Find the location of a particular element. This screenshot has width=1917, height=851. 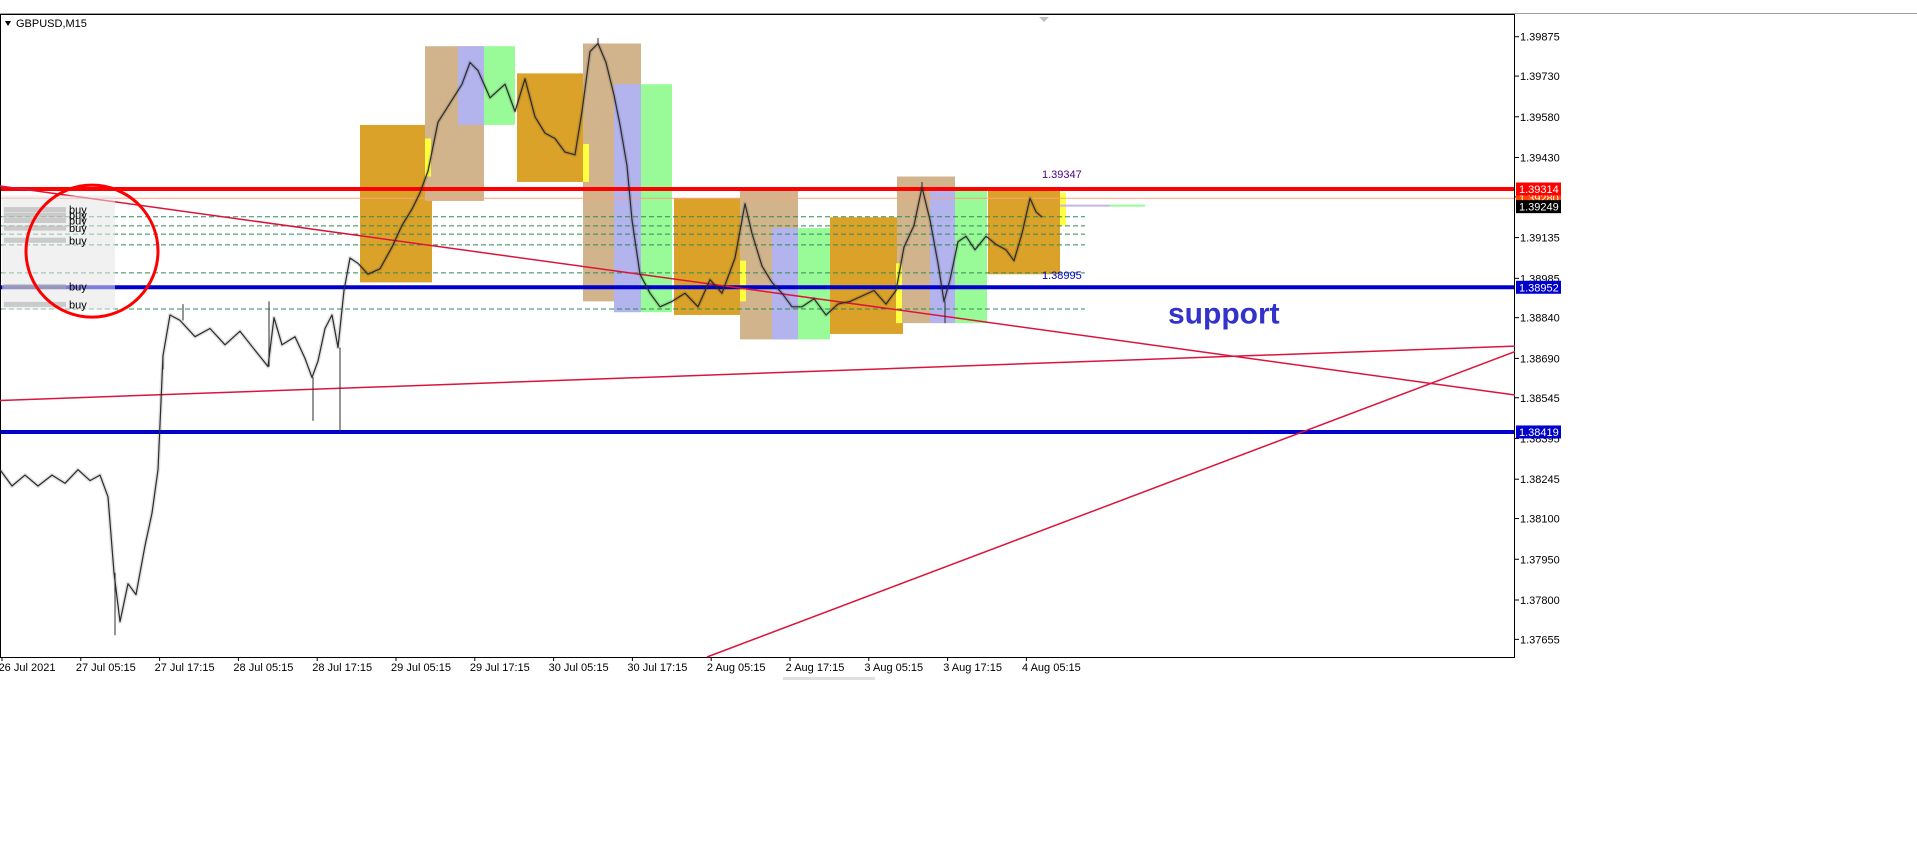

price-tick-label: 1.37950 is located at coordinates (1540, 560).